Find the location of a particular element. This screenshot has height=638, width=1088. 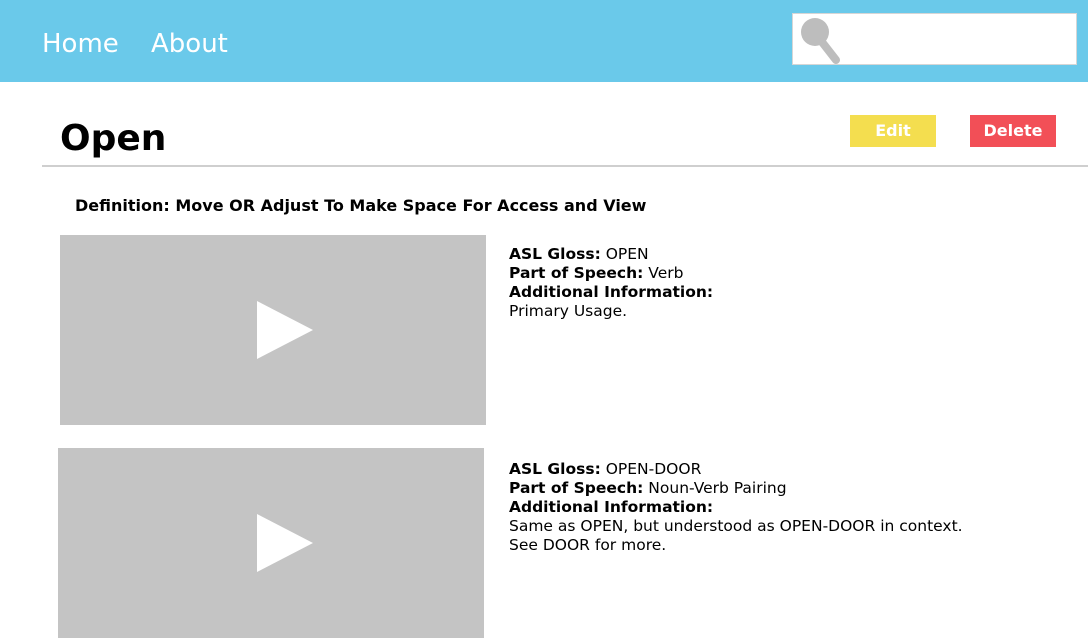

part-of-speech-value: Verb is located at coordinates (666, 273).